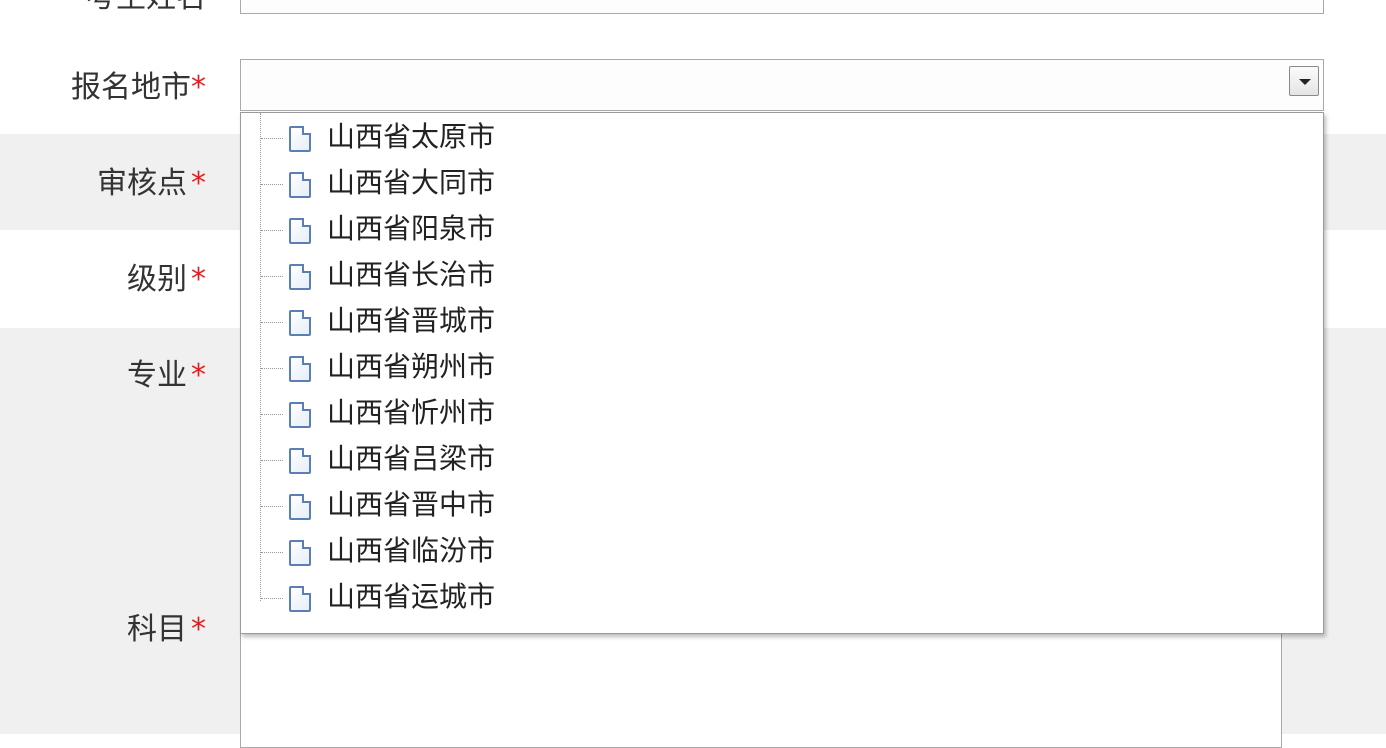 The image size is (1386, 748). I want to click on option-label: 山西省忻州市, so click(411, 412).